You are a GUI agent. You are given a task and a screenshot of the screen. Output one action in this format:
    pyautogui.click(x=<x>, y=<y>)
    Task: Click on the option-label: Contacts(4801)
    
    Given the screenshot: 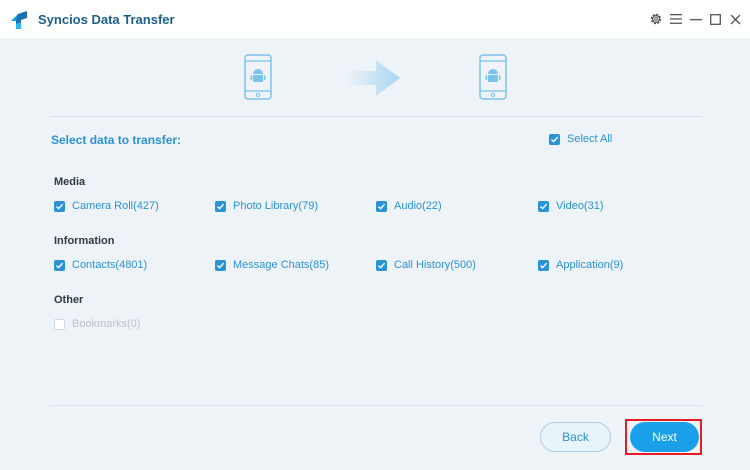 What is the action you would take?
    pyautogui.click(x=110, y=265)
    